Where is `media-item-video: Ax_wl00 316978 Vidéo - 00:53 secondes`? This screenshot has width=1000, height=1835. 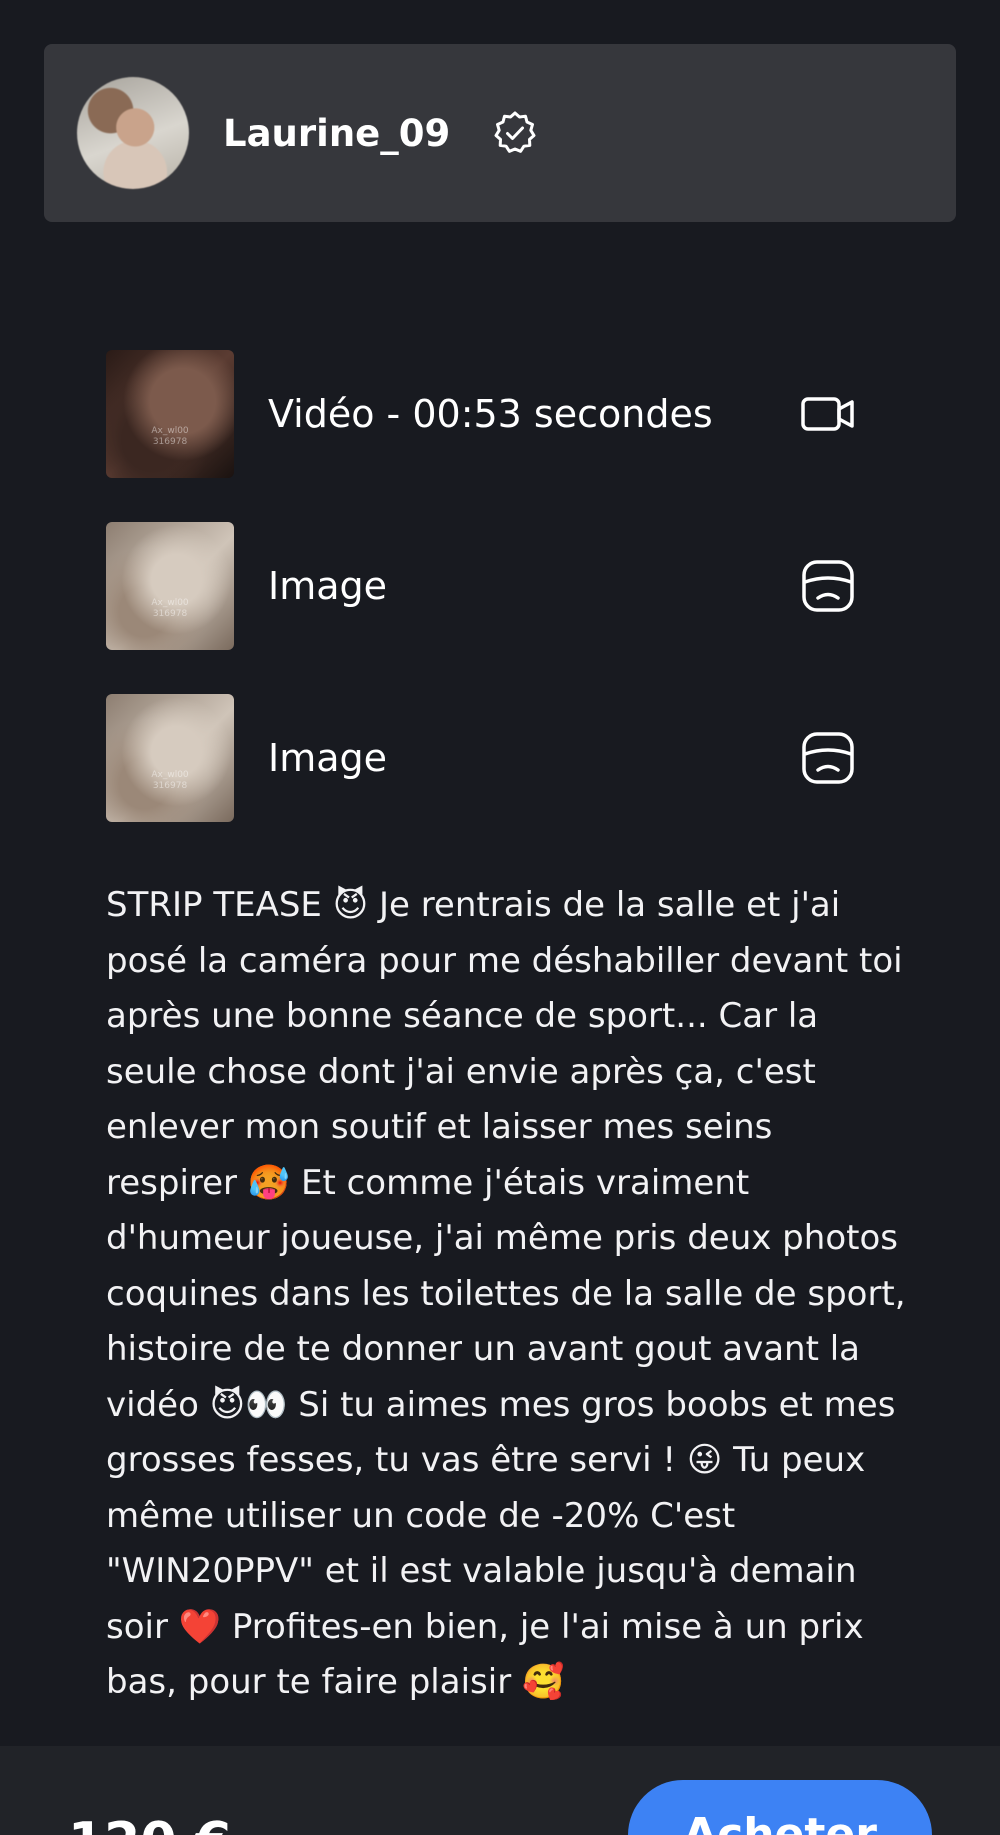 media-item-video: Ax_wl00 316978 Vidéo - 00:53 secondes is located at coordinates (506, 414).